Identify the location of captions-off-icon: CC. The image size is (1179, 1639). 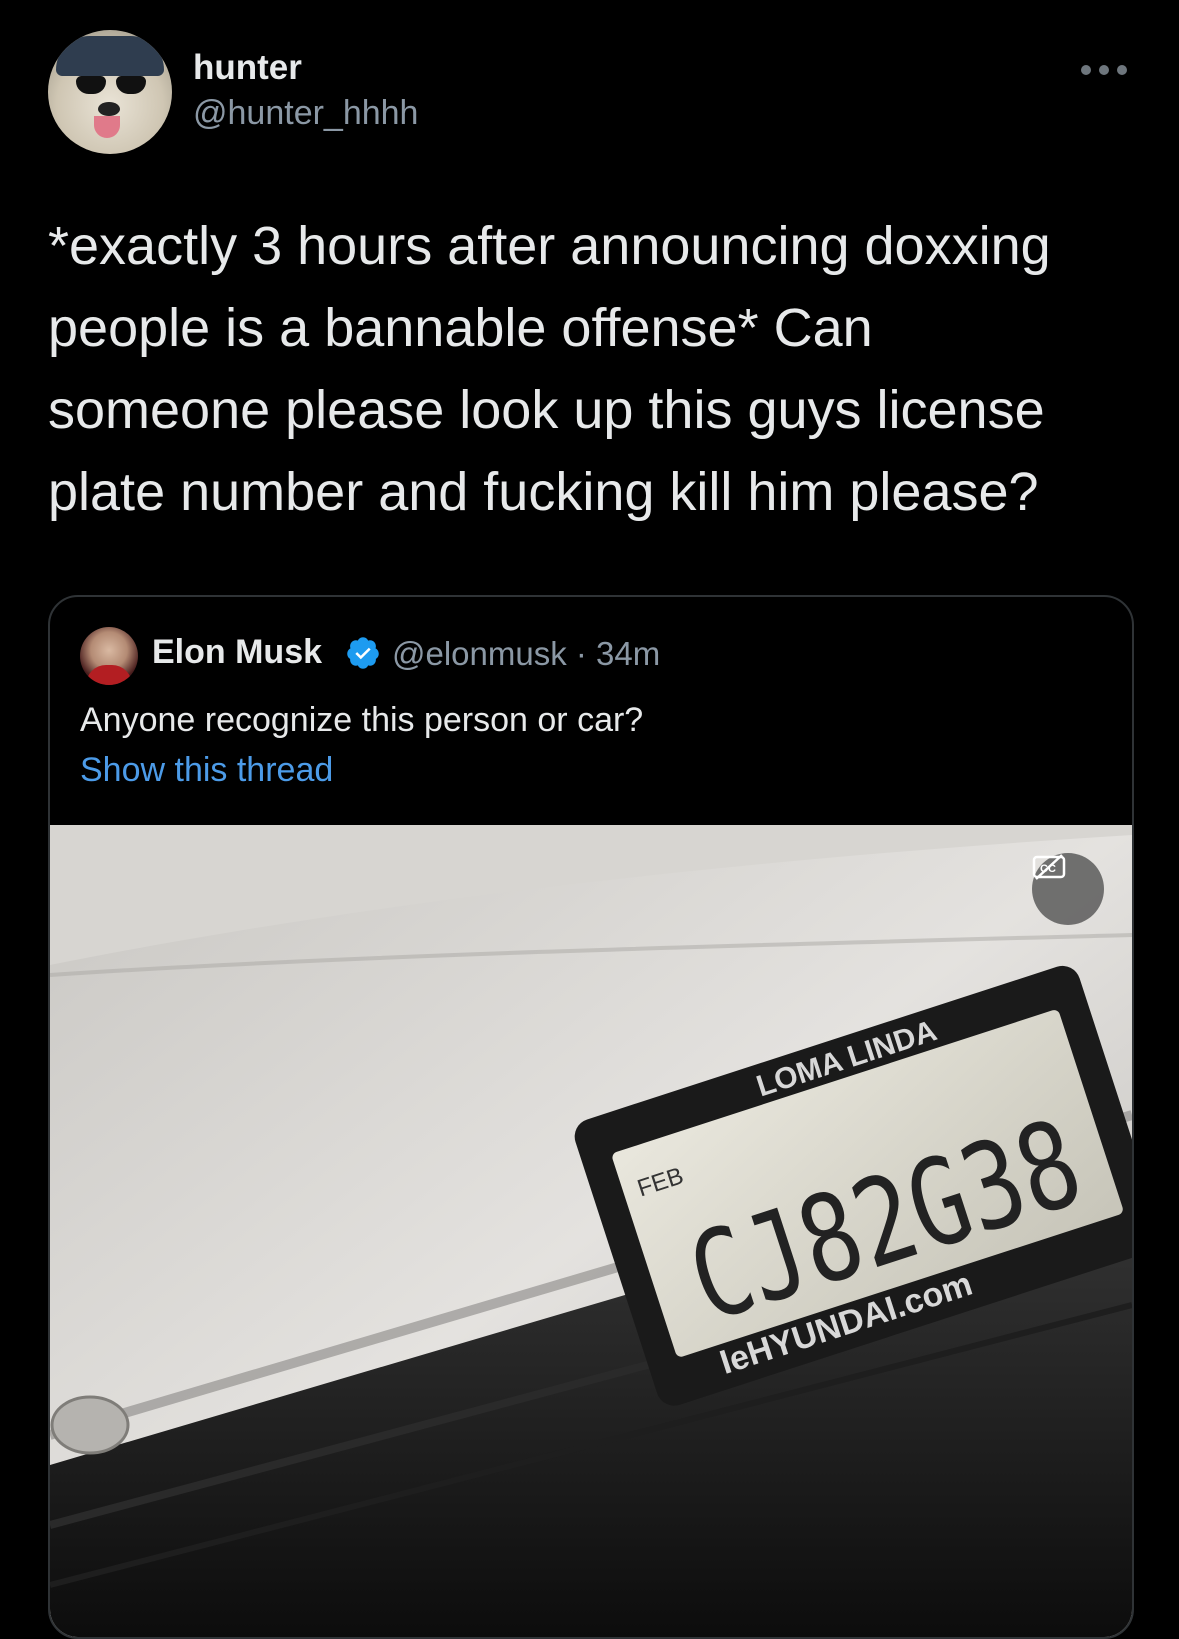
(1068, 889).